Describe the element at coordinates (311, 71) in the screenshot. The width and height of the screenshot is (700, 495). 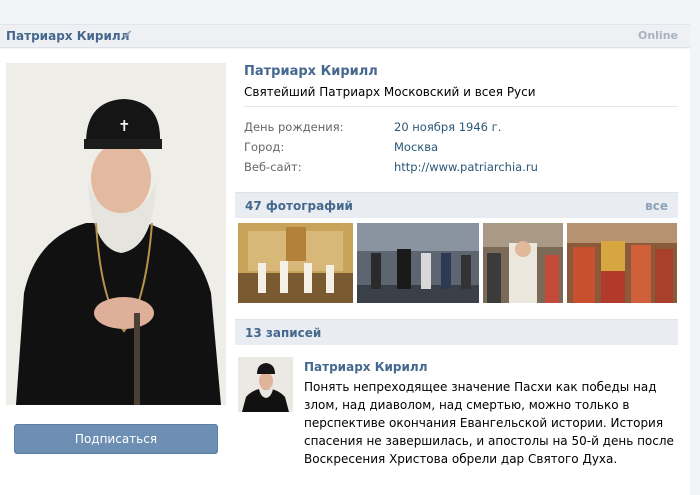
I see `profile-name: Патриарх Кирилл` at that location.